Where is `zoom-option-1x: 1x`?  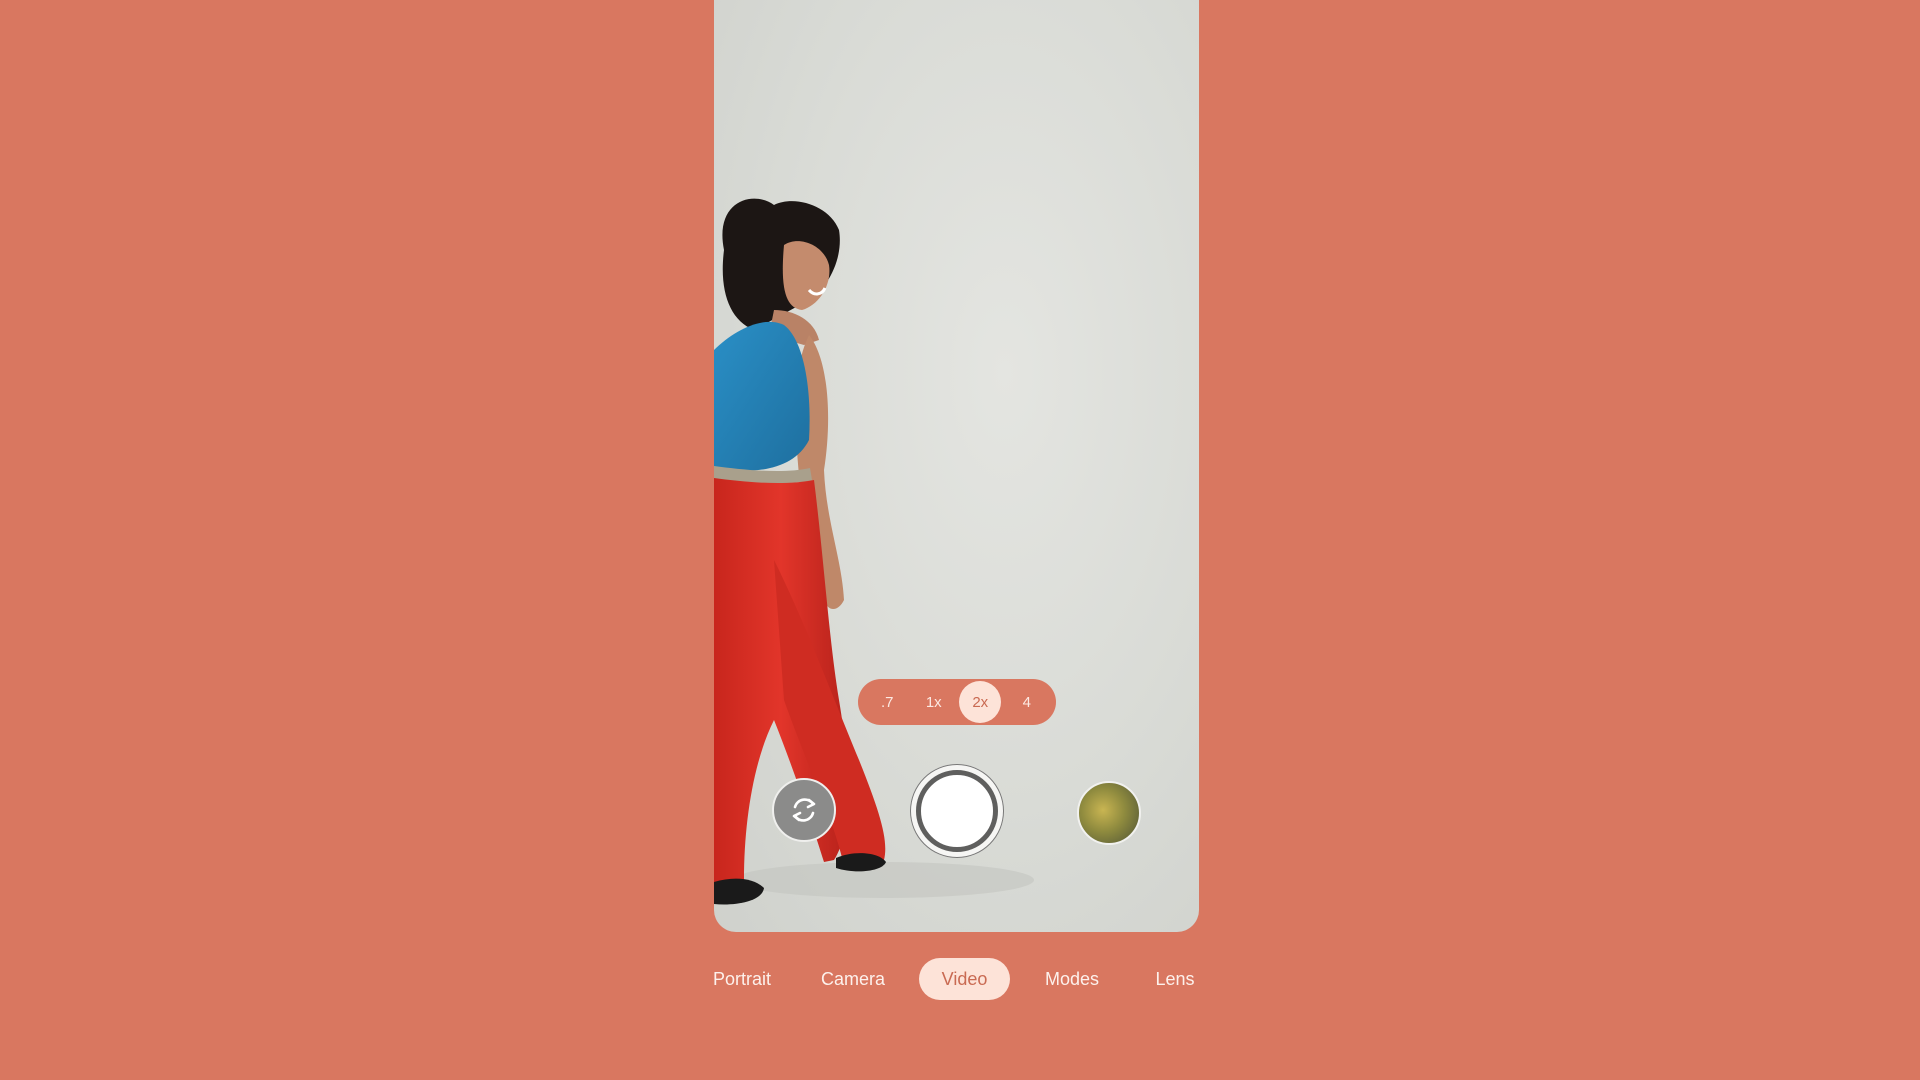
zoom-option-1x: 1x is located at coordinates (934, 702).